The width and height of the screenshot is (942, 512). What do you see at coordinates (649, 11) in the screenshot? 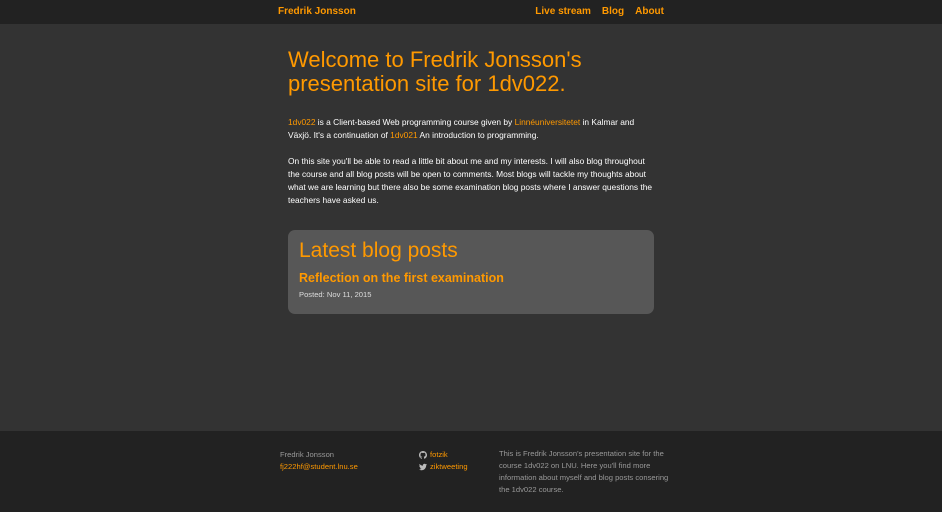
I see `nav-about: About` at bounding box center [649, 11].